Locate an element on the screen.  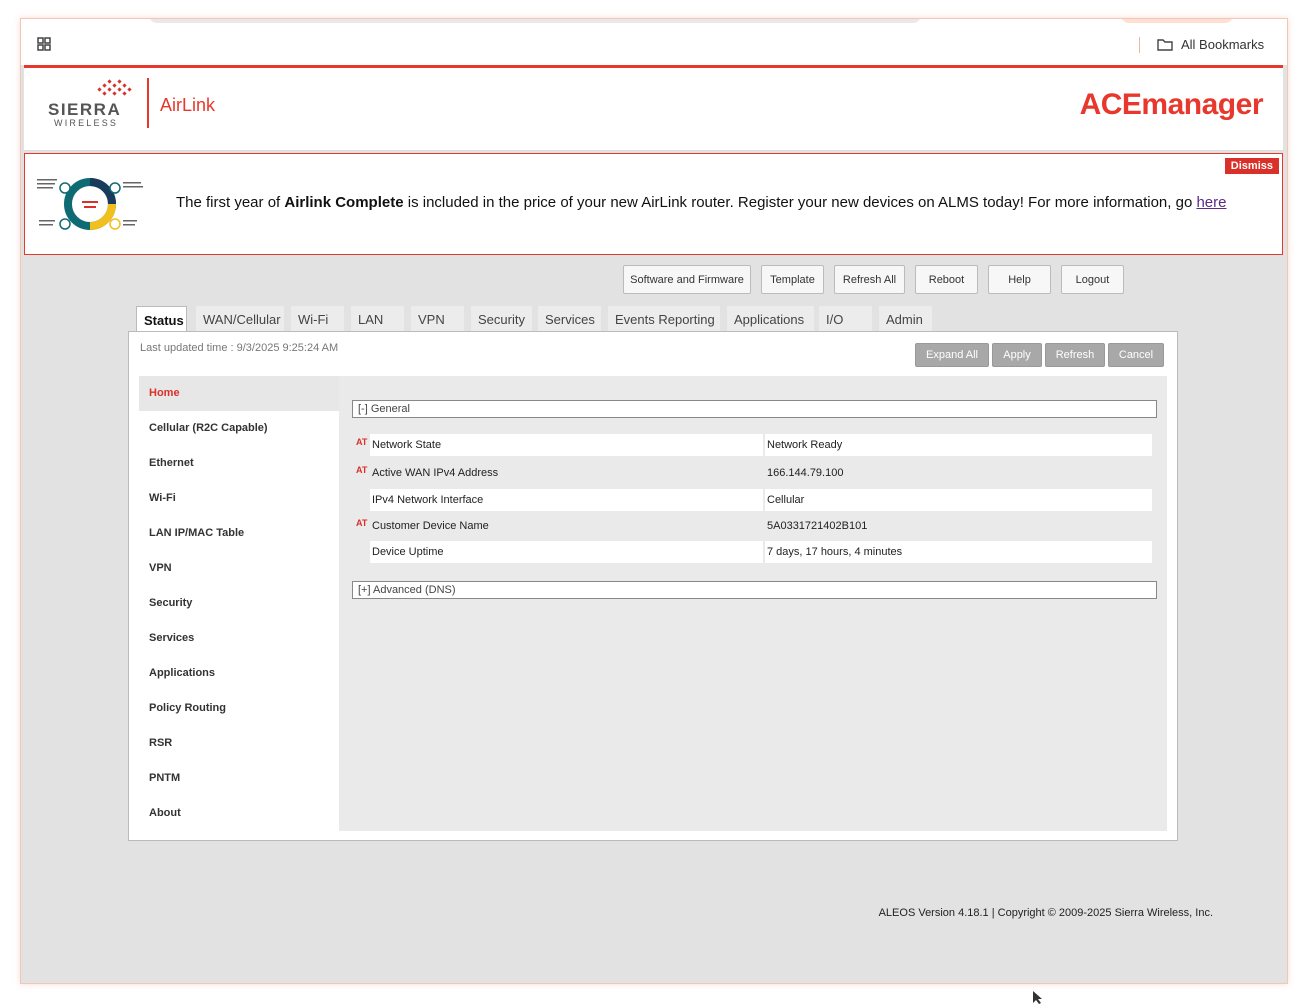
tab-services: Services is located at coordinates (569, 319).